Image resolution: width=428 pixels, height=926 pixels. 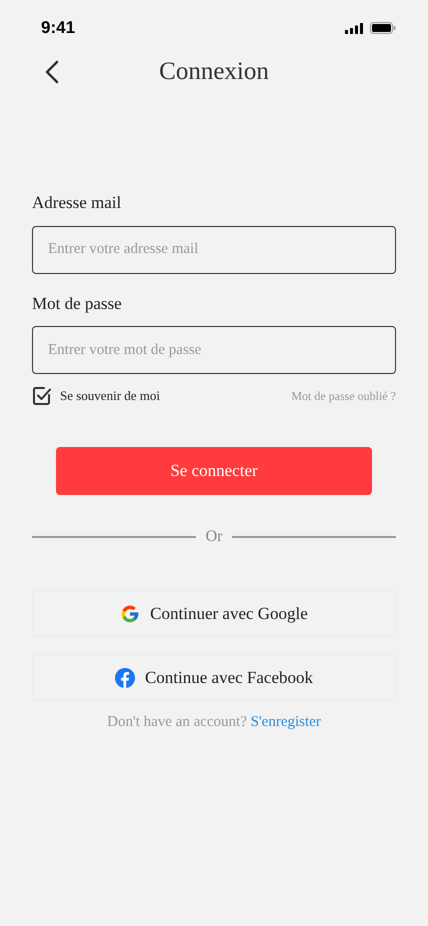 I want to click on divider-label: Or, so click(x=214, y=537).